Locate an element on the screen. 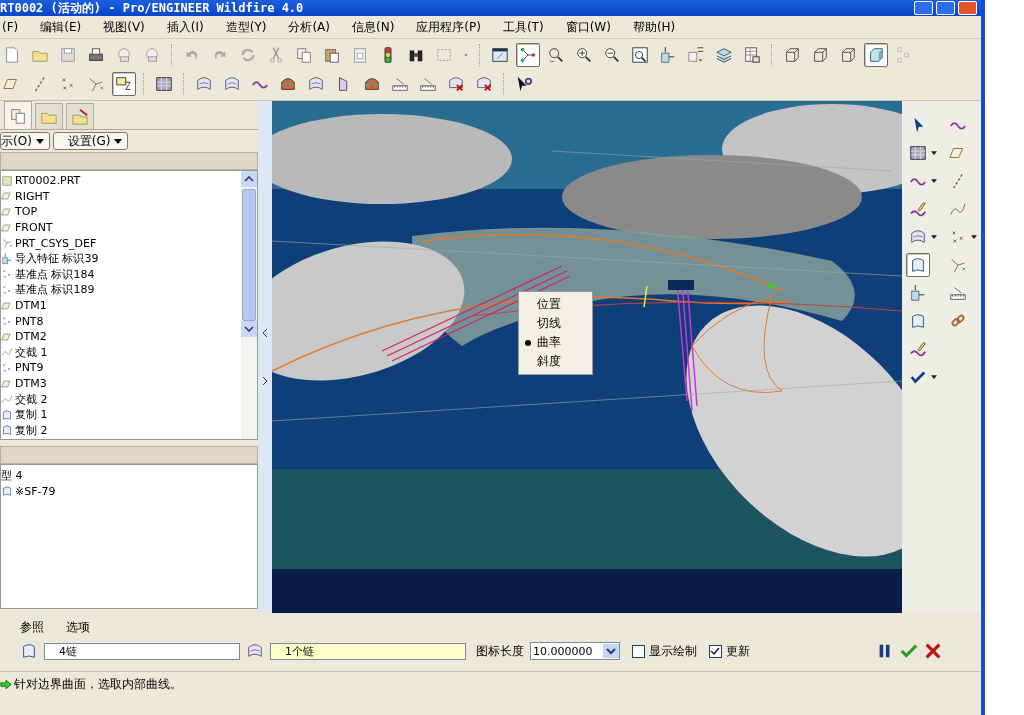 This screenshot has height=715, width=1024. tree-item: 复制 2 is located at coordinates (31, 430).